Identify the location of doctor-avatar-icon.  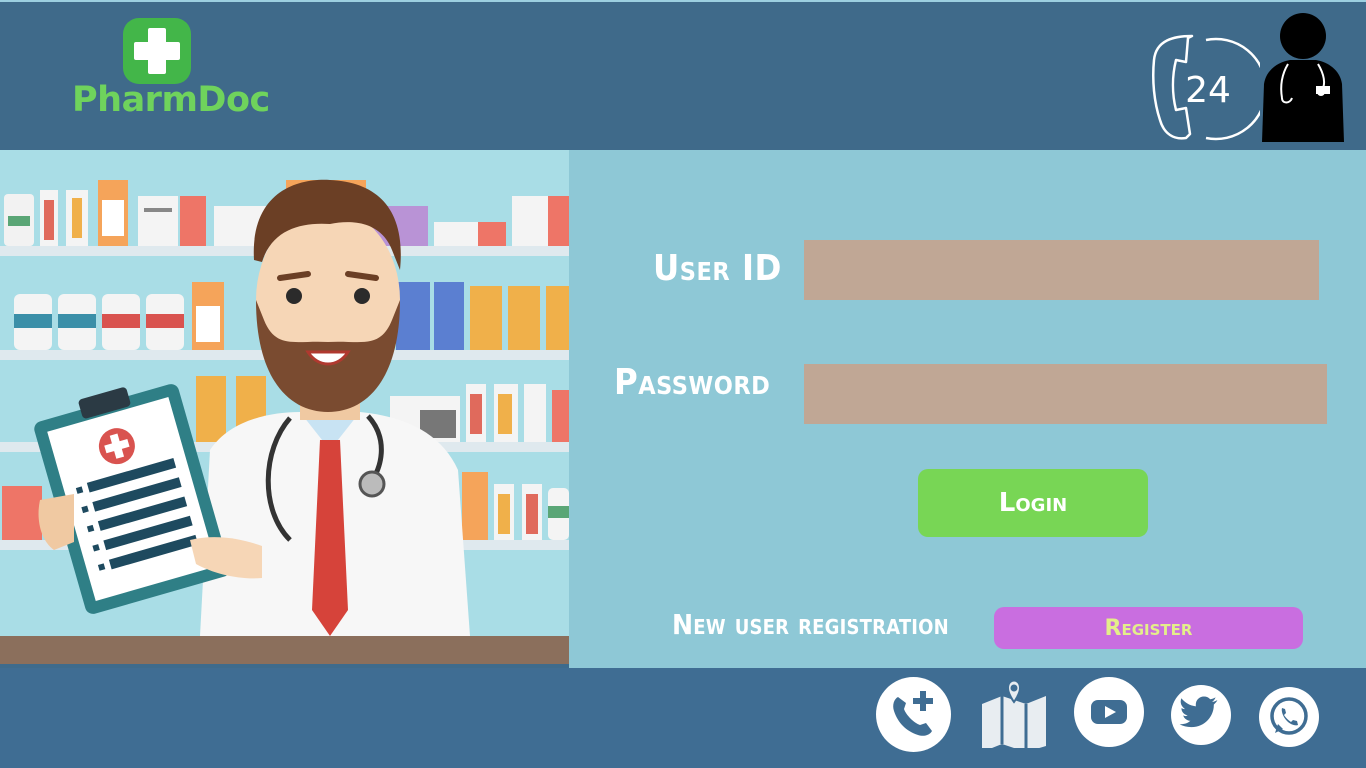
(1303, 77).